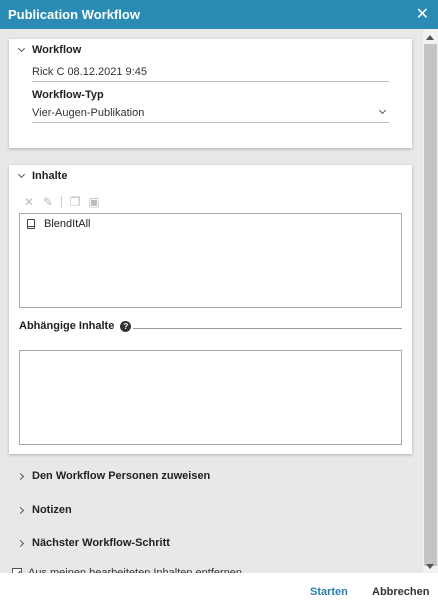 The width and height of the screenshot is (438, 608). I want to click on dependent-content-list, so click(210, 397).